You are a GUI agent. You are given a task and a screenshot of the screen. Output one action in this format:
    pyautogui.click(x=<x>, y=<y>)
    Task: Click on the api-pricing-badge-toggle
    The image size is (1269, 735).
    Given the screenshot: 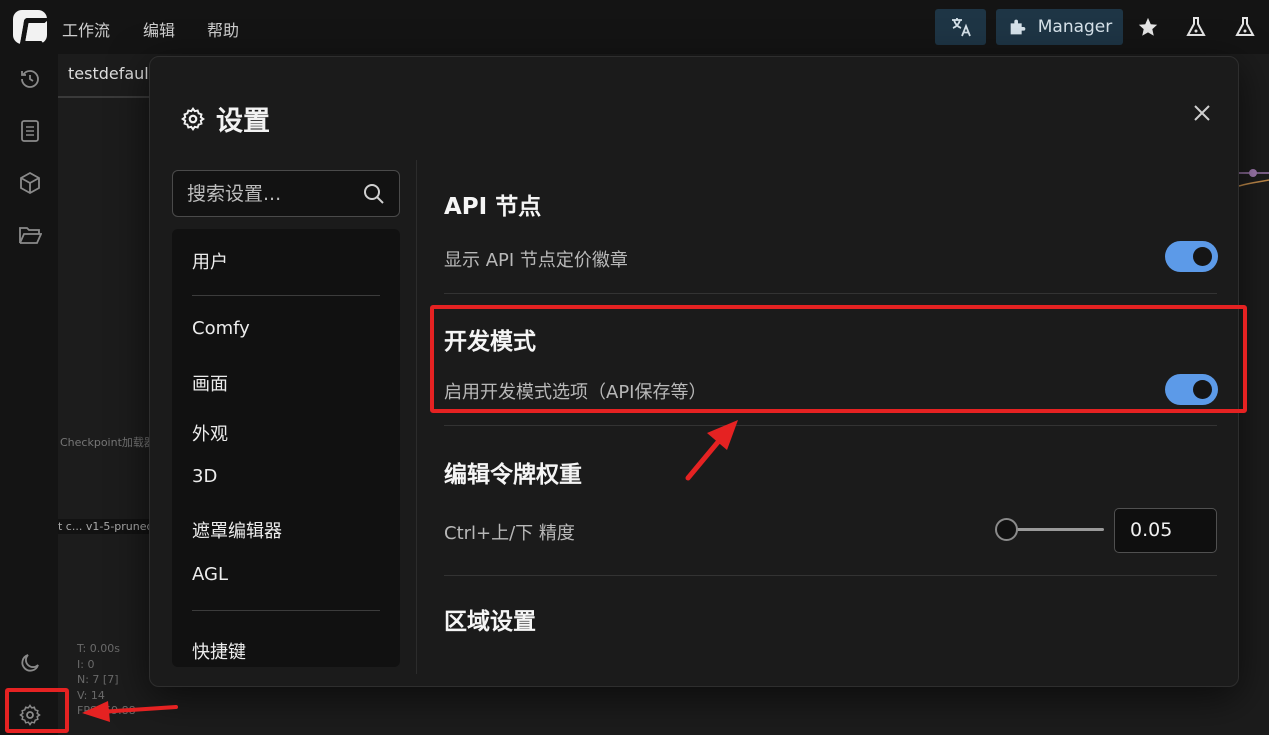 What is the action you would take?
    pyautogui.click(x=1191, y=256)
    